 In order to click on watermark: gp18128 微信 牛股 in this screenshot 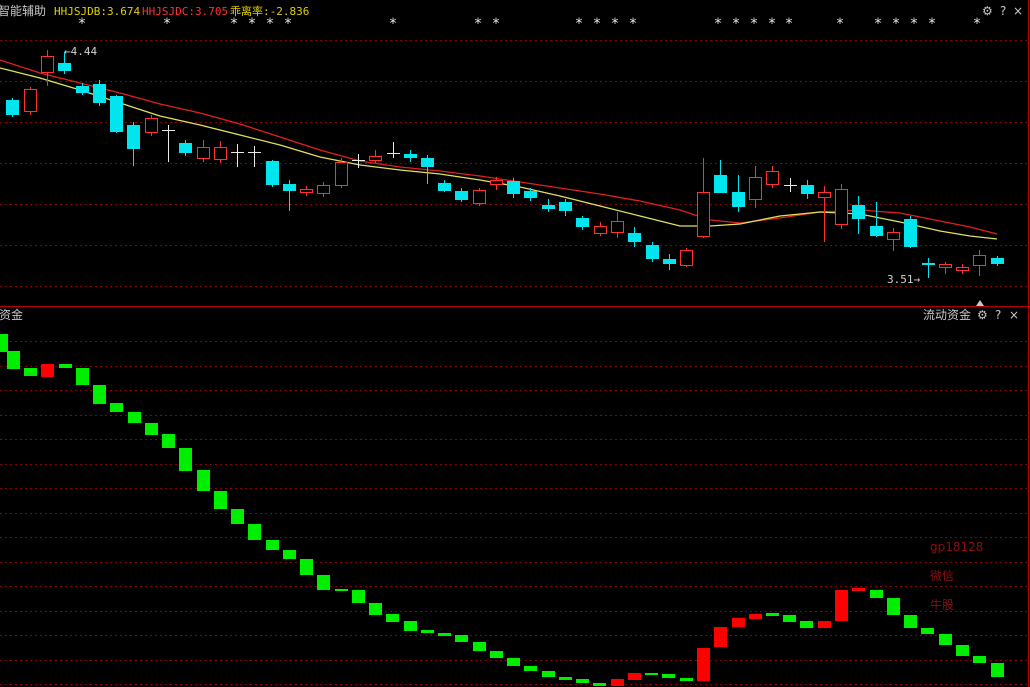, I will do `click(956, 576)`.